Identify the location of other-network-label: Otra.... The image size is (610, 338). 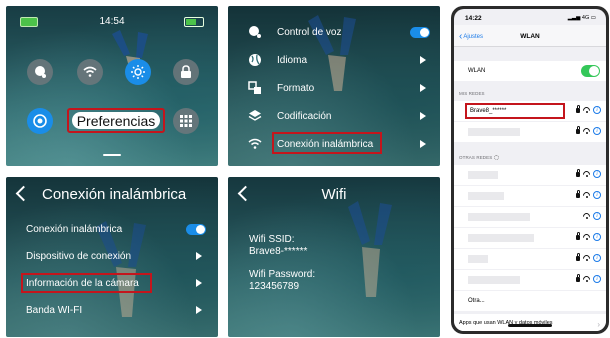
(476, 301).